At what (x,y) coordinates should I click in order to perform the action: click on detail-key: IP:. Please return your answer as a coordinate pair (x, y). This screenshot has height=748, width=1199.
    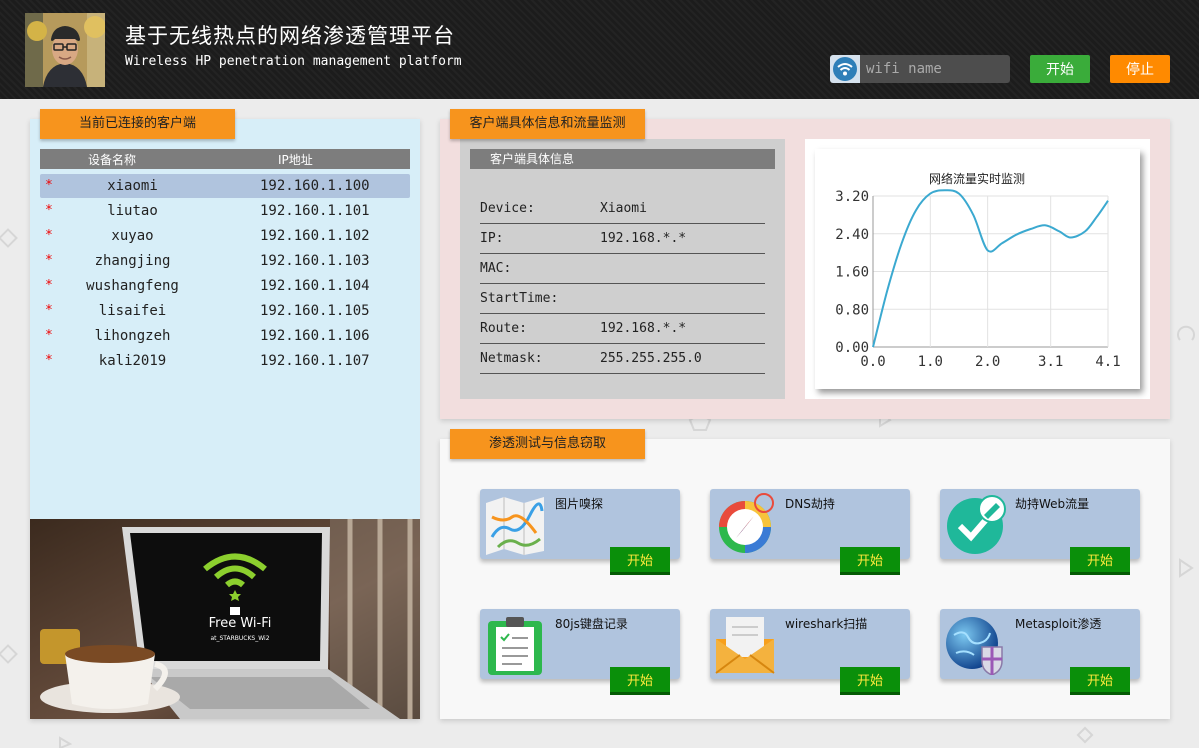
    Looking at the image, I should click on (492, 238).